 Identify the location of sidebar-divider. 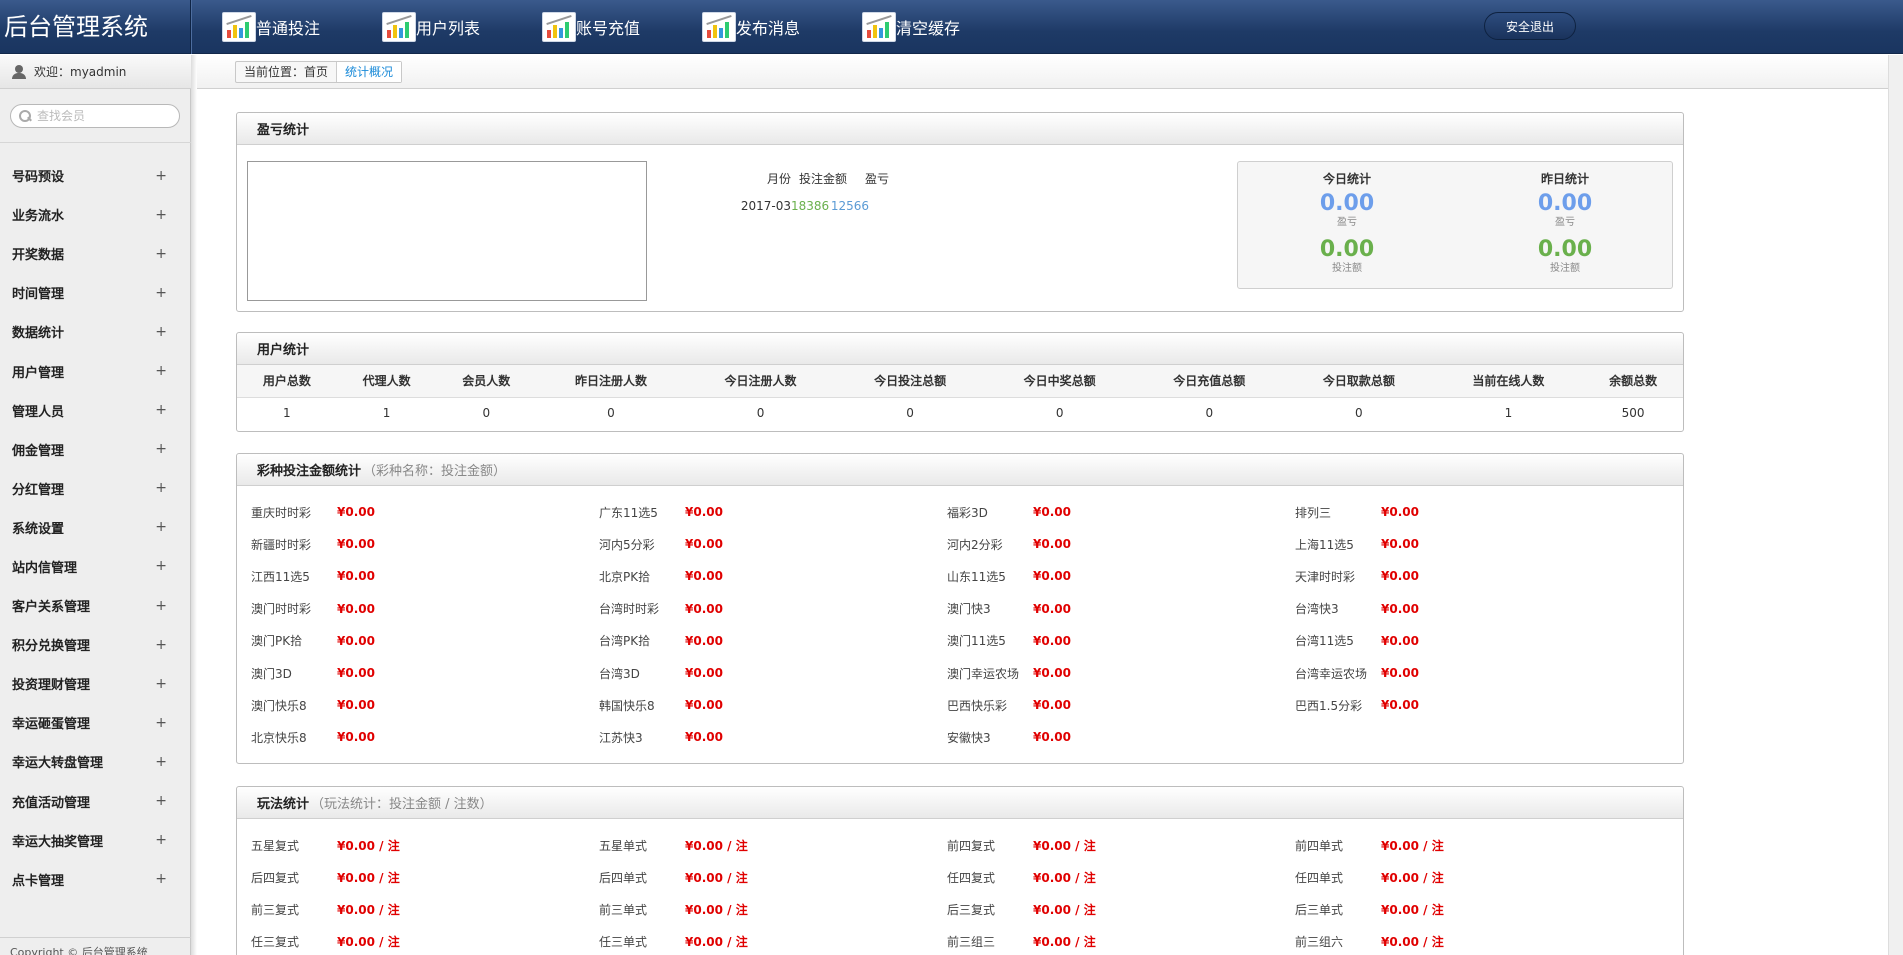
(95, 142).